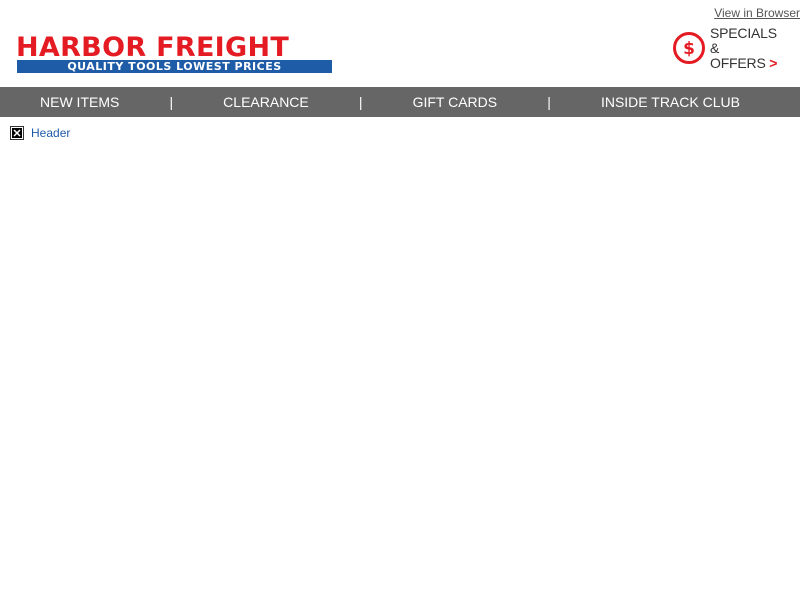 The width and height of the screenshot is (800, 600). What do you see at coordinates (79, 102) in the screenshot?
I see `nav-new-items: NEW ITEMS` at bounding box center [79, 102].